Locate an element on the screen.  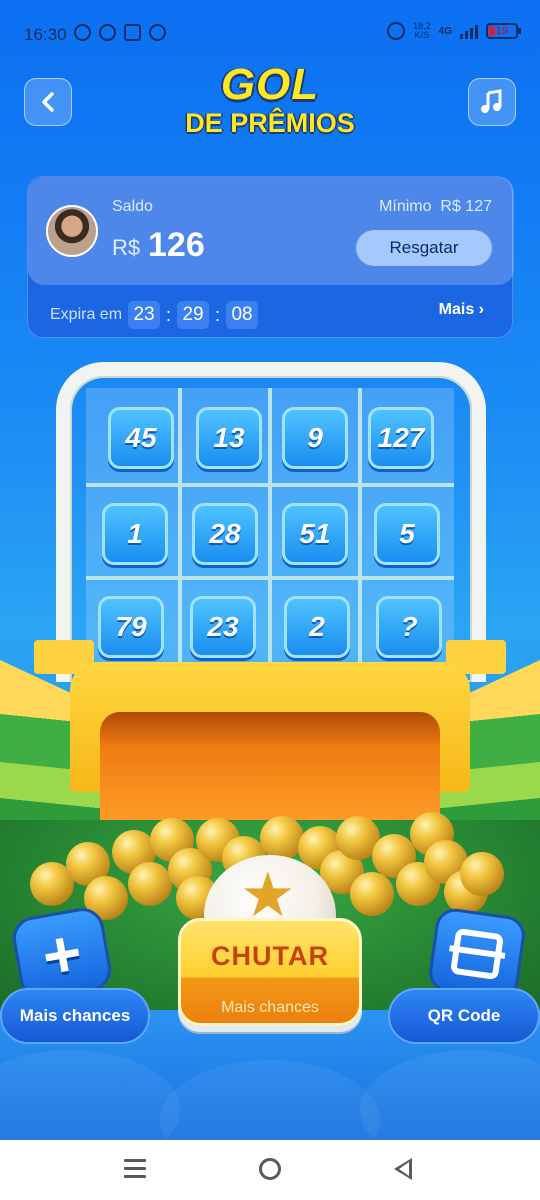
grid-cell: 127 is located at coordinates (401, 438).